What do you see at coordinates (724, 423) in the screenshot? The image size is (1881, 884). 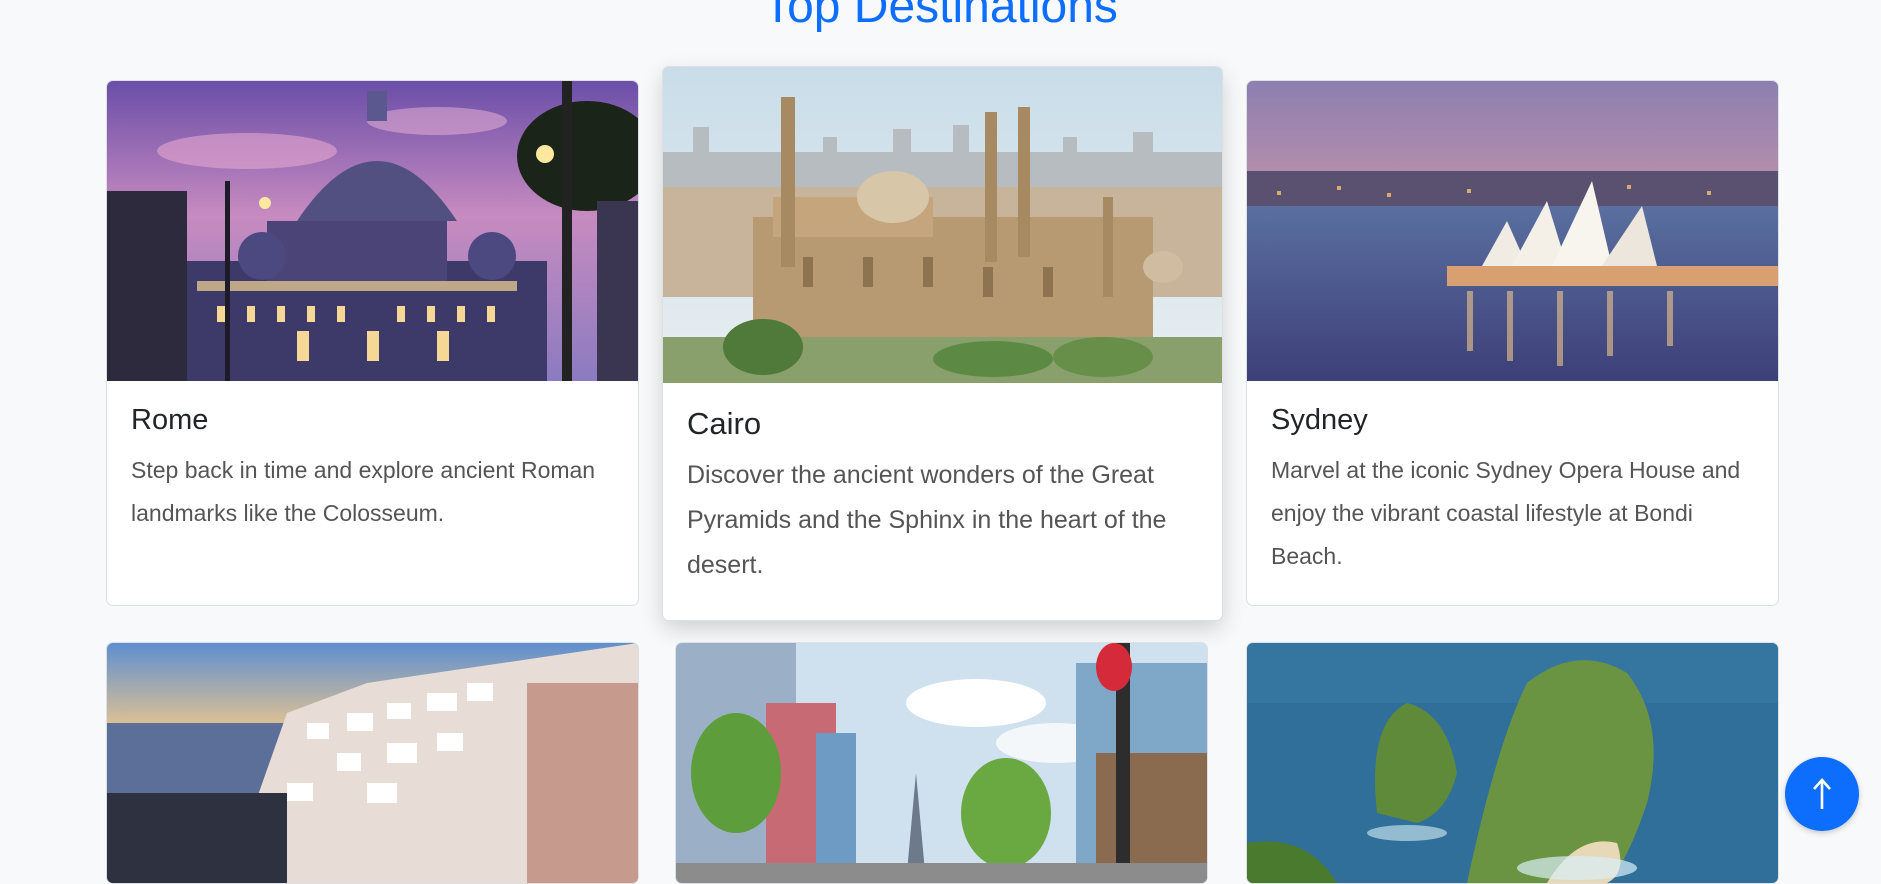 I see `card-title: Cairo` at bounding box center [724, 423].